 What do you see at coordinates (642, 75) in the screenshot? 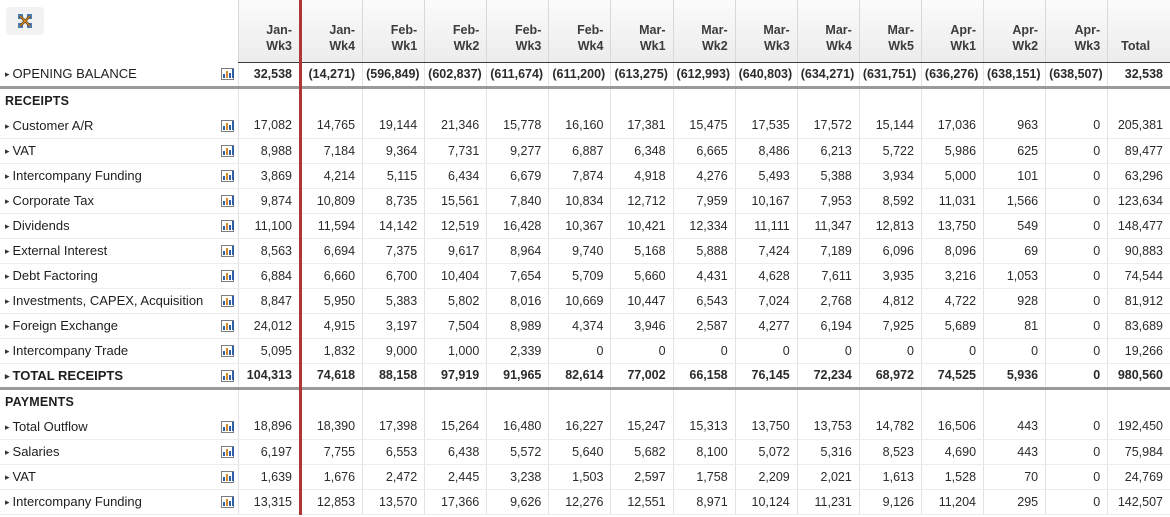
I see `data-cell: (613,275)` at bounding box center [642, 75].